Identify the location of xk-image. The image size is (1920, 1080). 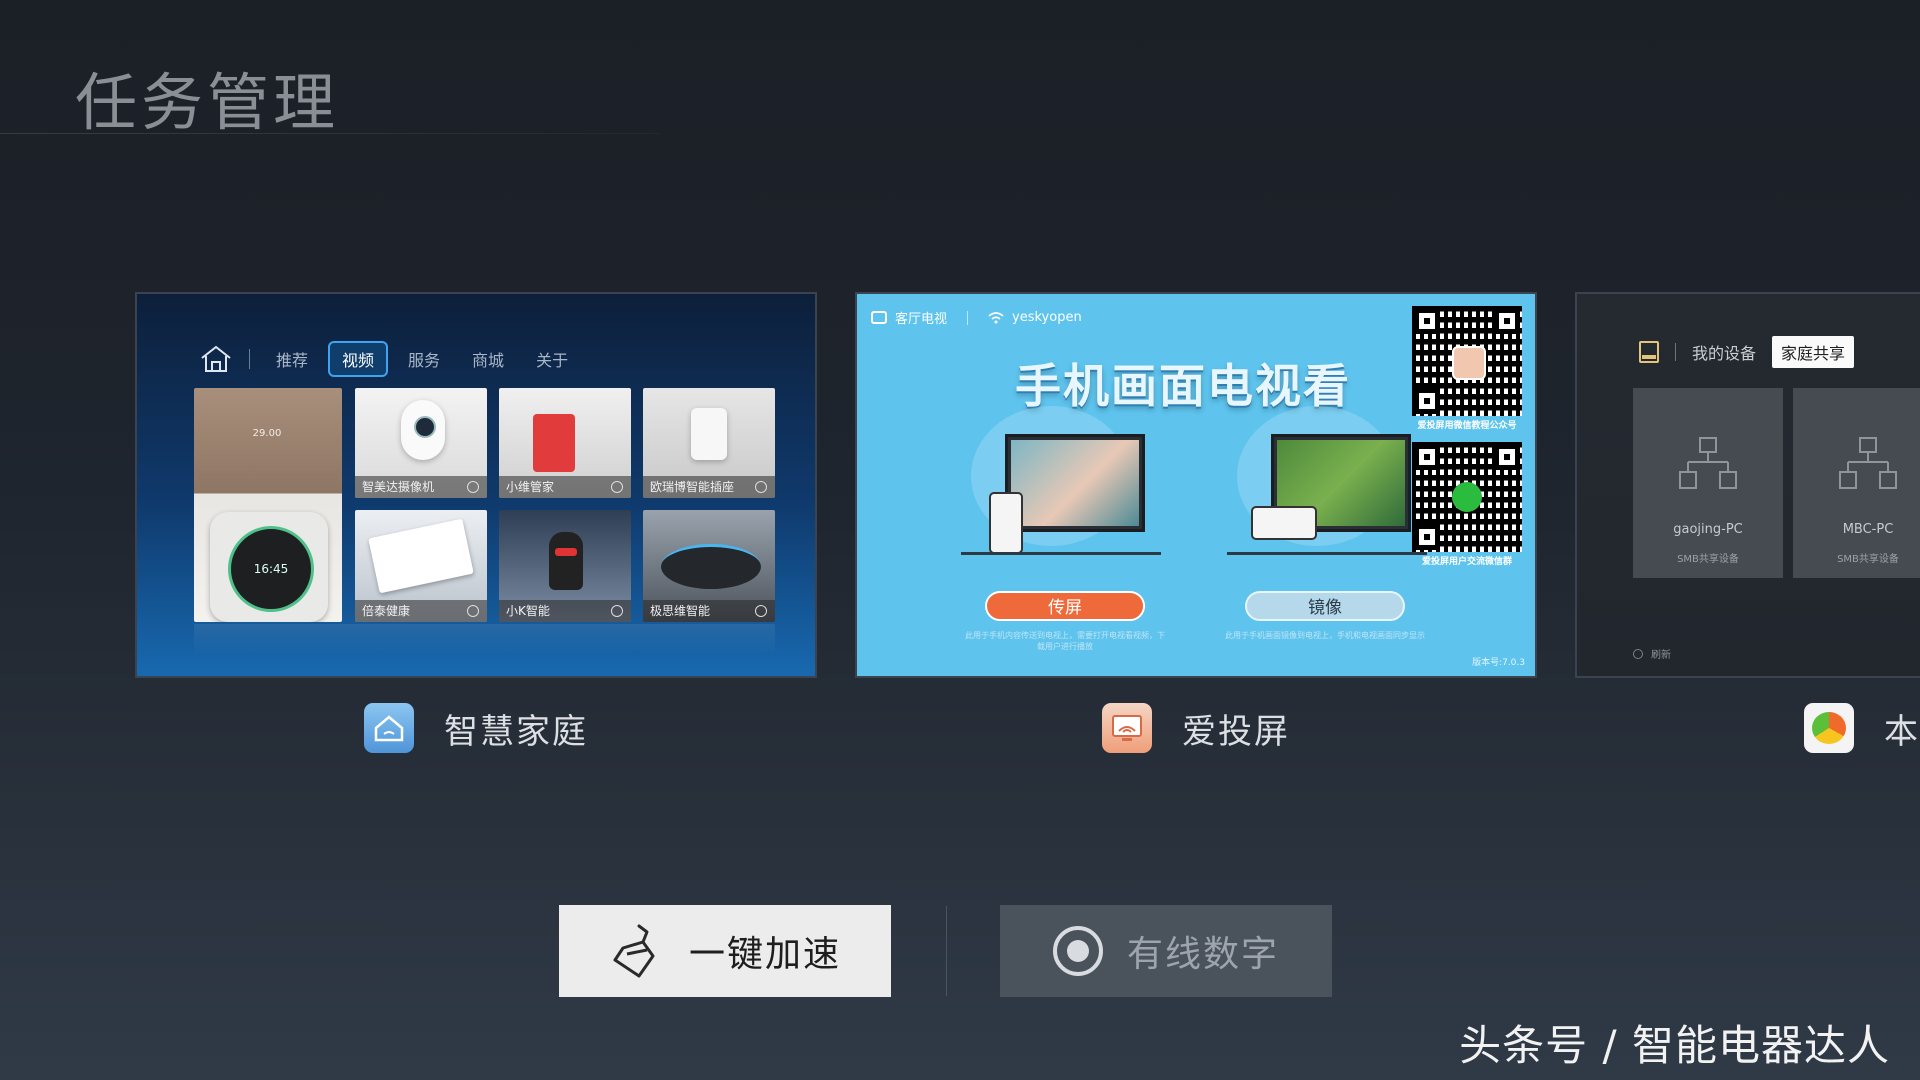
(566, 561).